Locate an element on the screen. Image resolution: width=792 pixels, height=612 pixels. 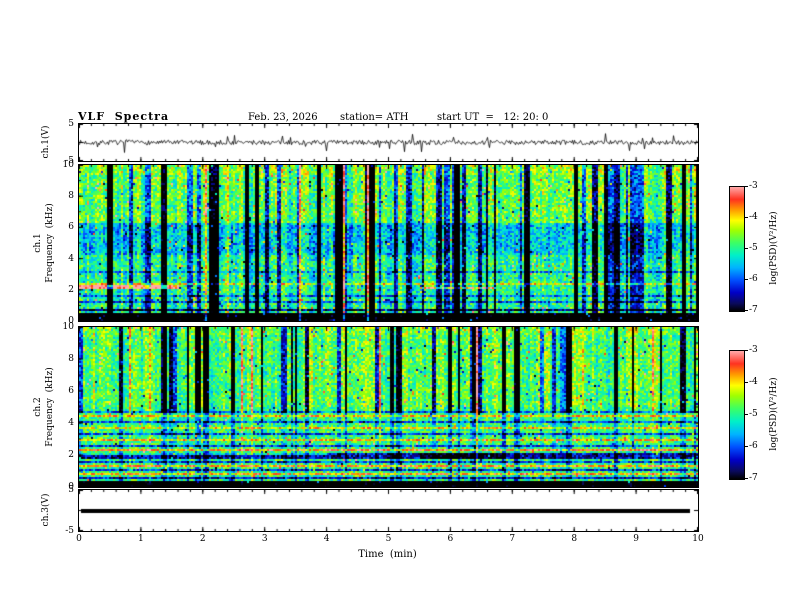
ch3-waveform-plot is located at coordinates (388, 510).